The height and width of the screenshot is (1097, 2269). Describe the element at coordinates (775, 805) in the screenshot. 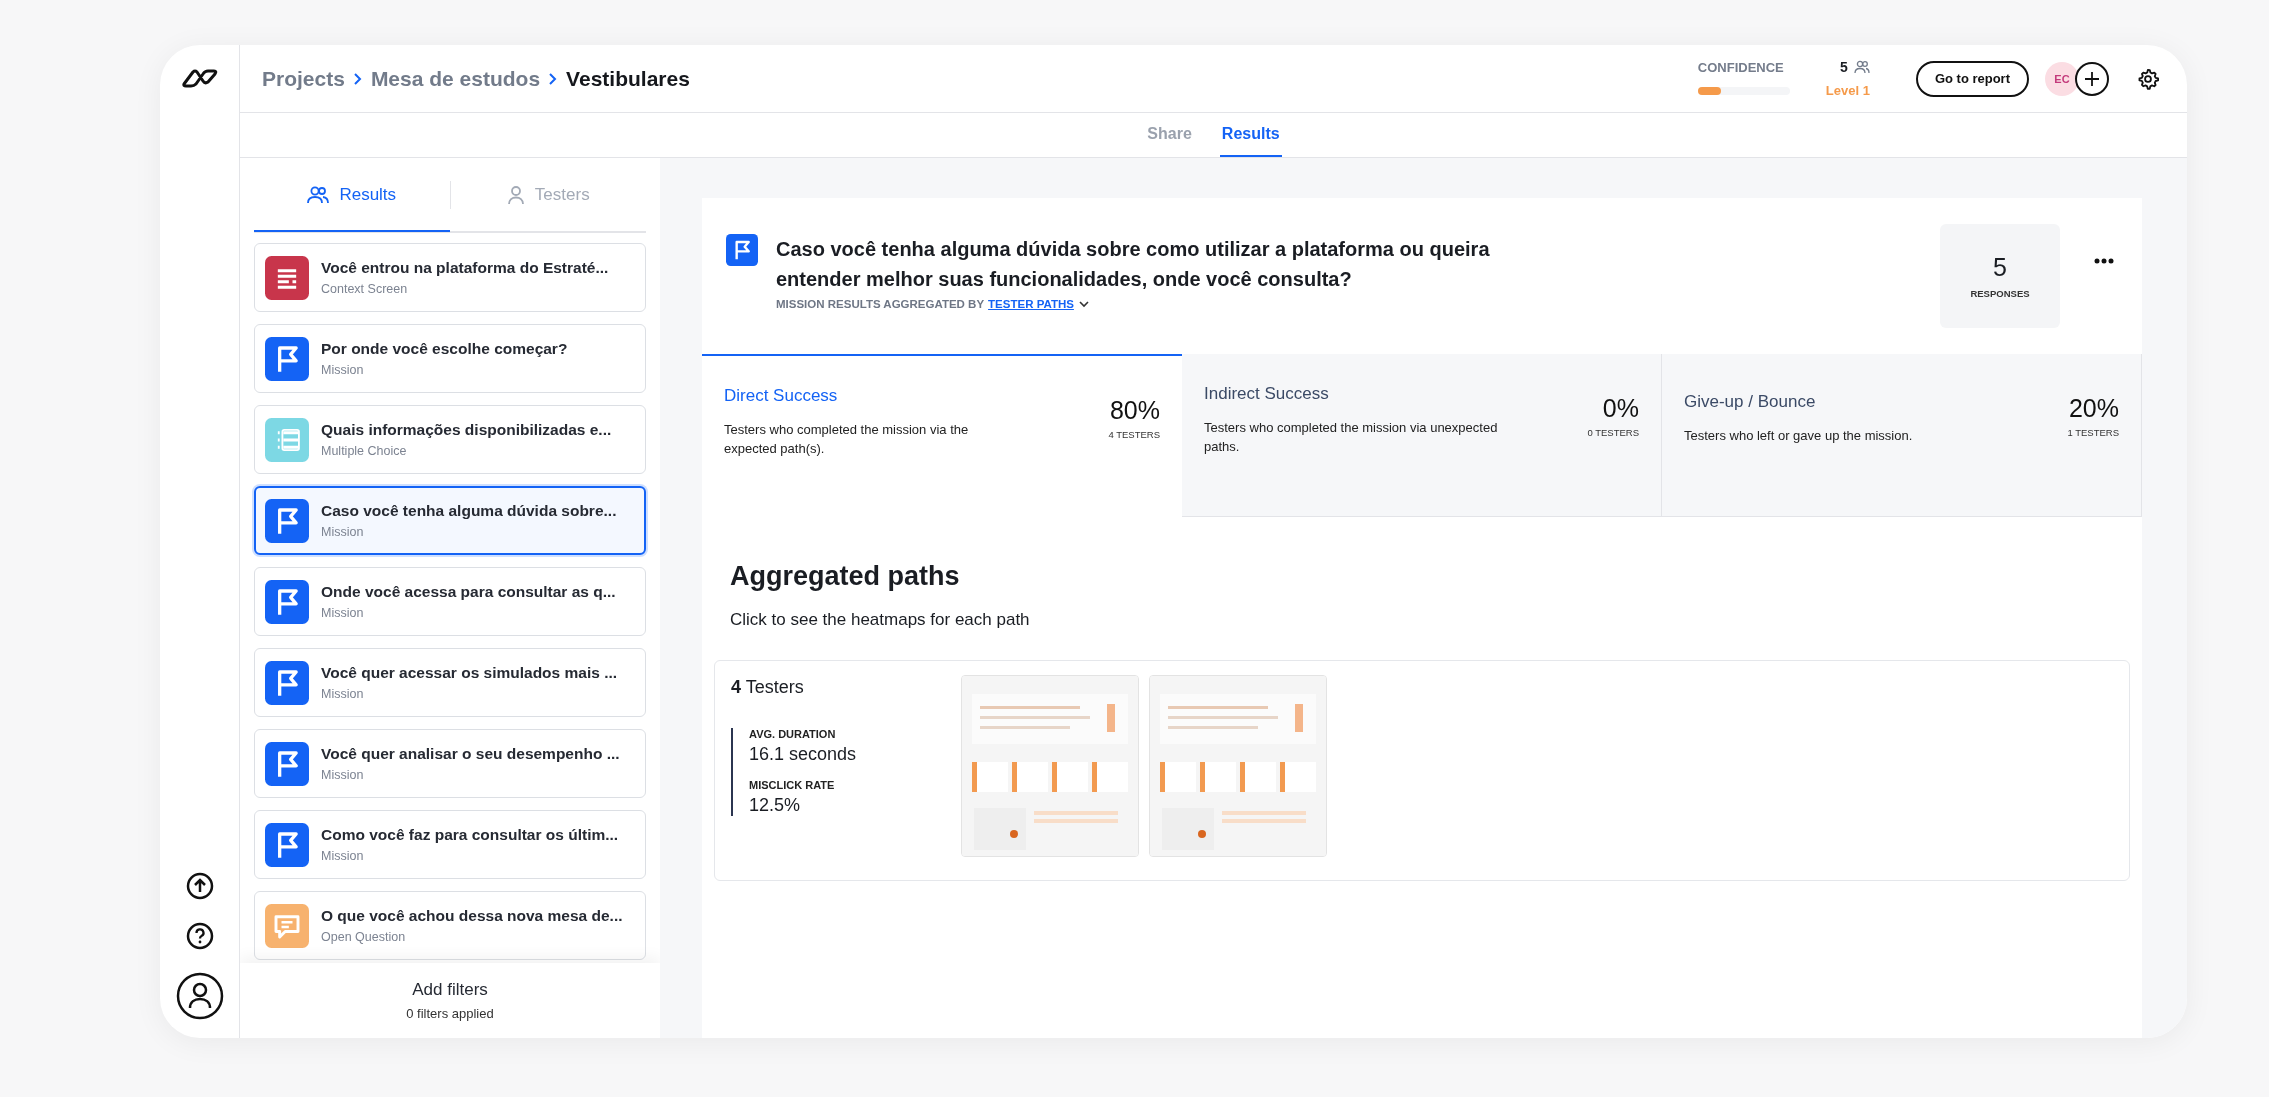

I see `stat-value: 12.5%` at that location.